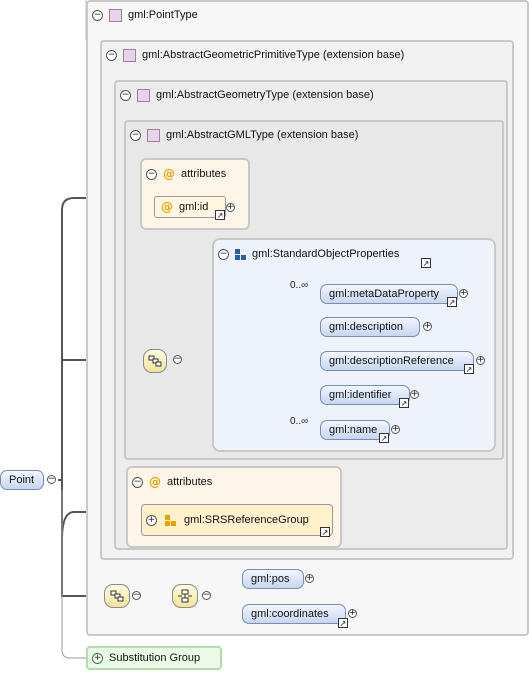 This screenshot has width=529, height=675. I want to click on attributes-box-inner: − @ attributes, so click(195, 194).